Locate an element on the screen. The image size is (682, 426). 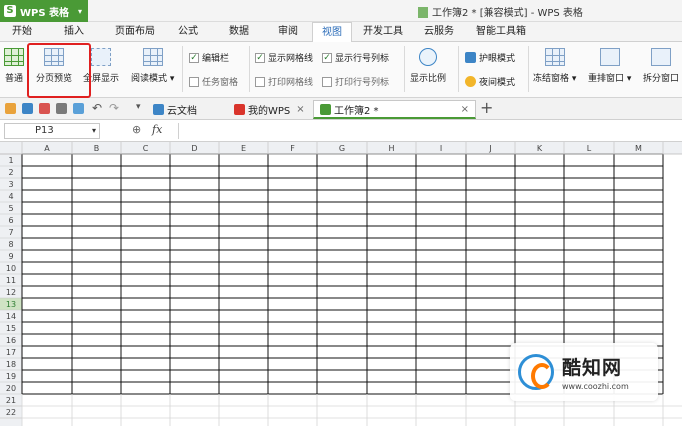
tab-my-wps: 我的WPS × is located at coordinates (269, 109).